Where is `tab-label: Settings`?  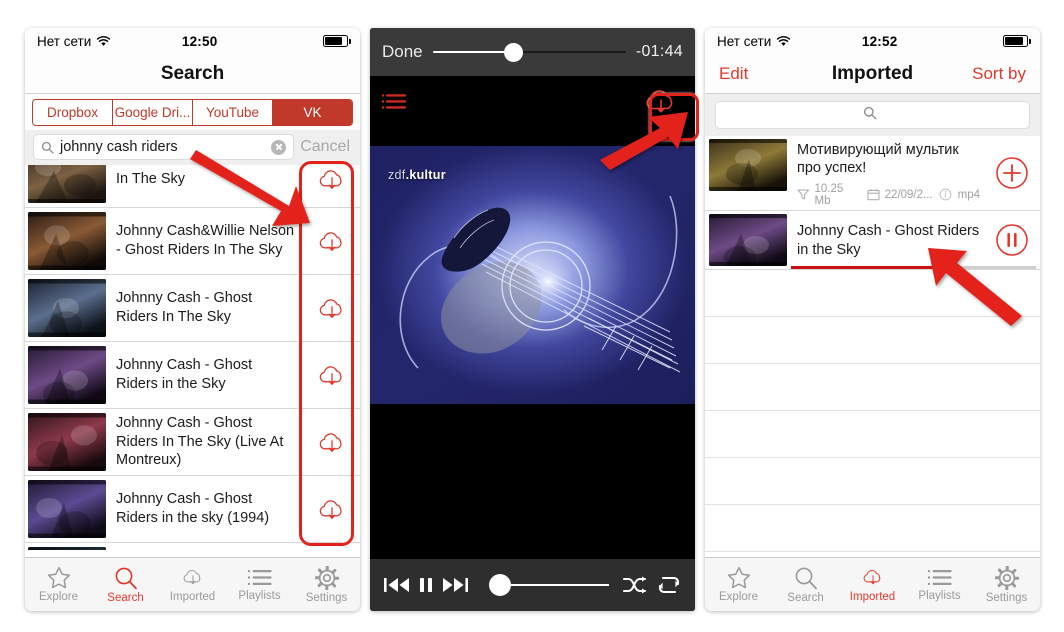
tab-label: Settings is located at coordinates (326, 597).